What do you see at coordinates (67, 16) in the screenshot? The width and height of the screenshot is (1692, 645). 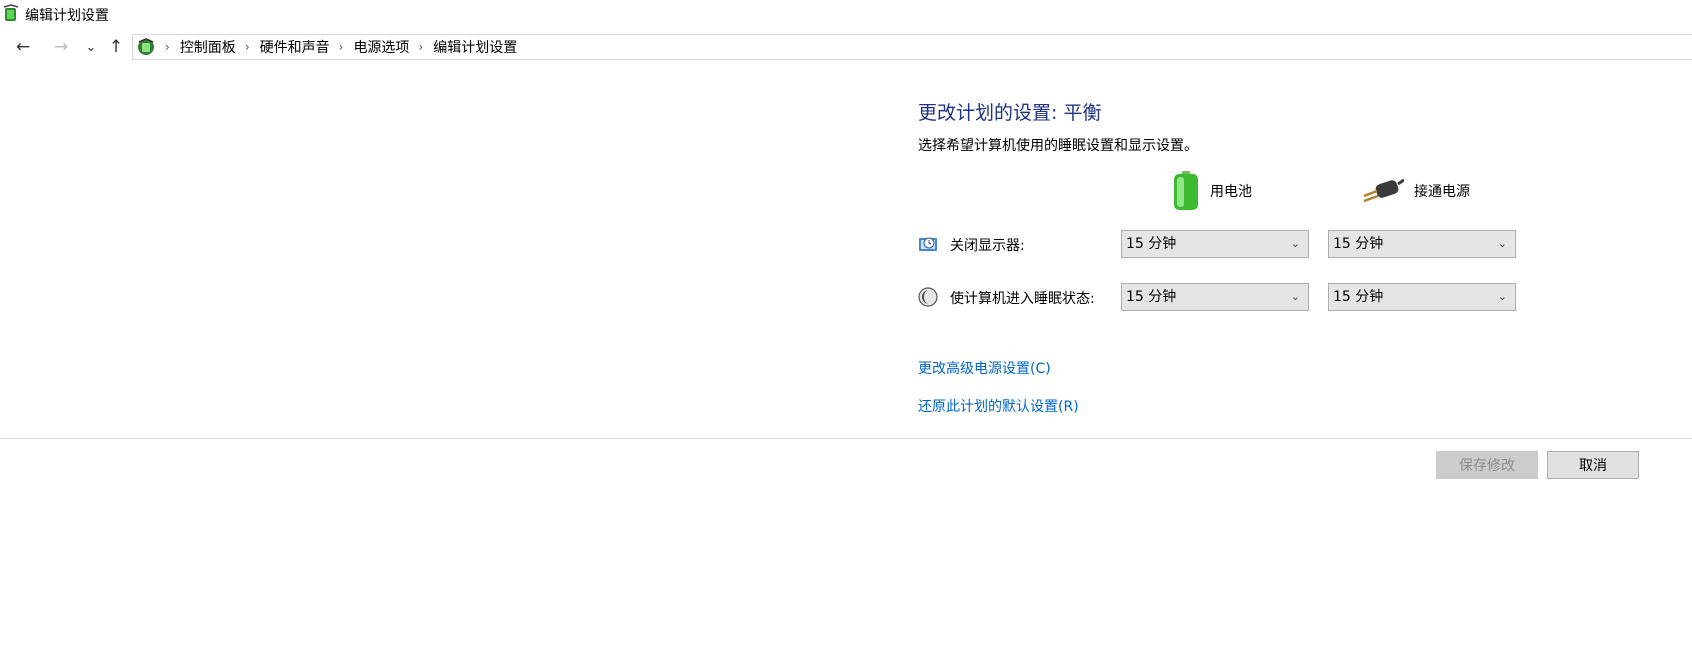 I see `window-title: 编辑计划设置` at bounding box center [67, 16].